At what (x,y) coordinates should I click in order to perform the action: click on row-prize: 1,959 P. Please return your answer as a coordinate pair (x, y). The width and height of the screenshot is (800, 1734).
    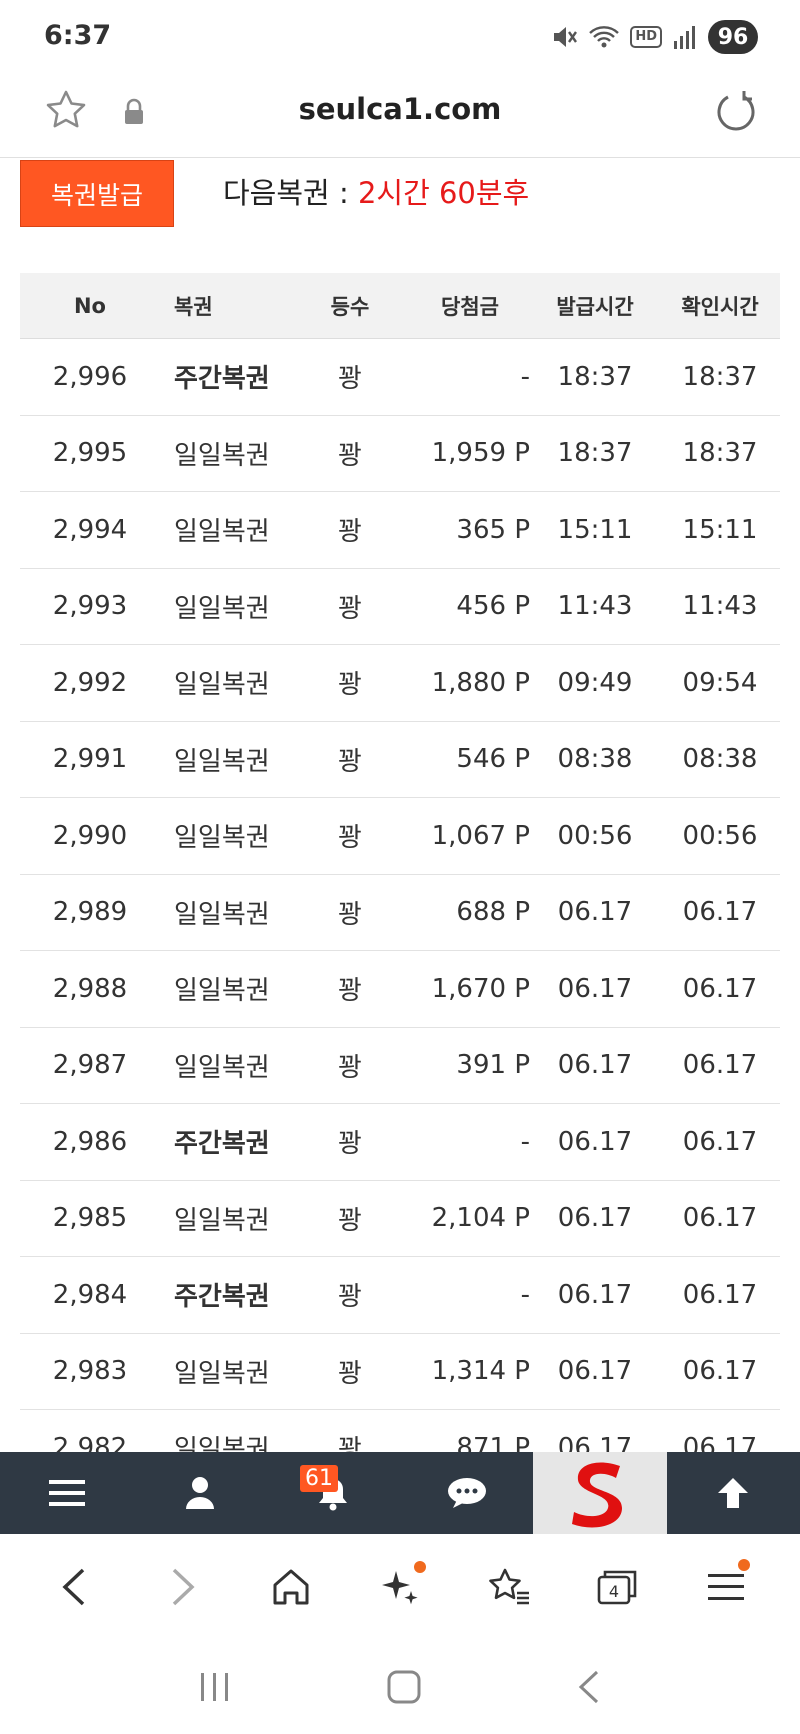
    Looking at the image, I should click on (480, 453).